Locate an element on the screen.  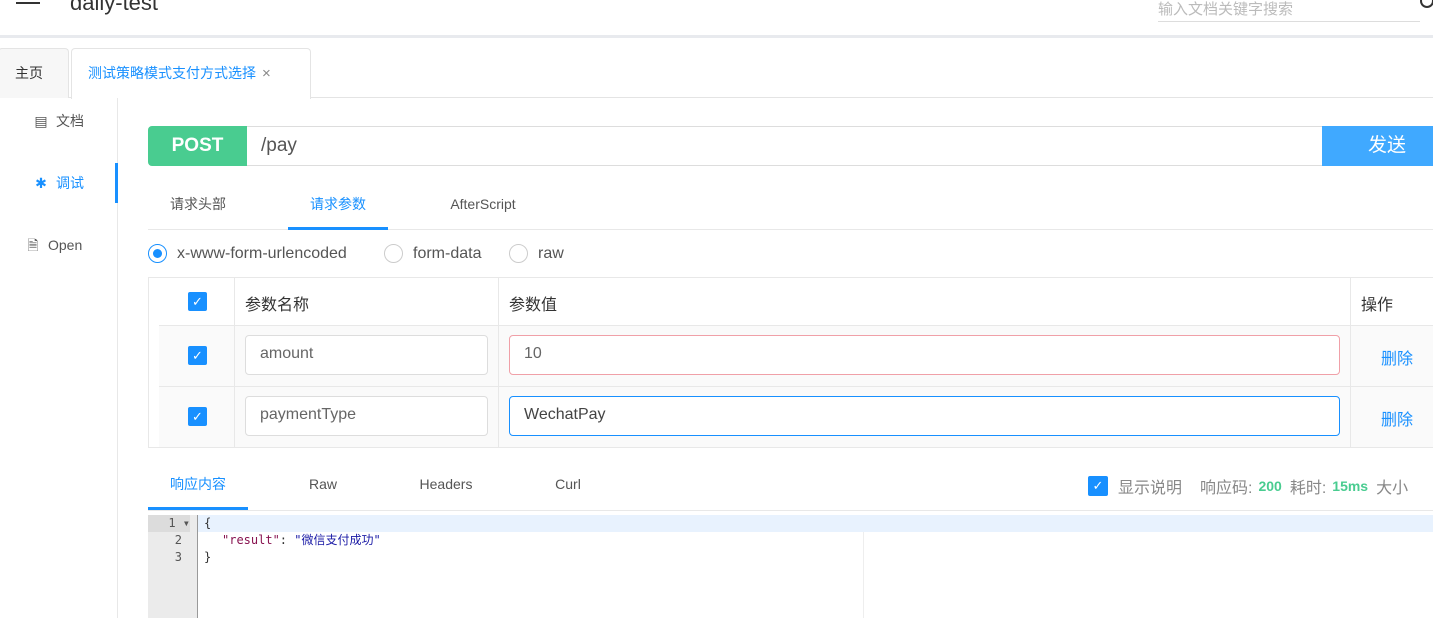
top-header: daily-test 输入文档关键字搜索 is located at coordinates (716, 19).